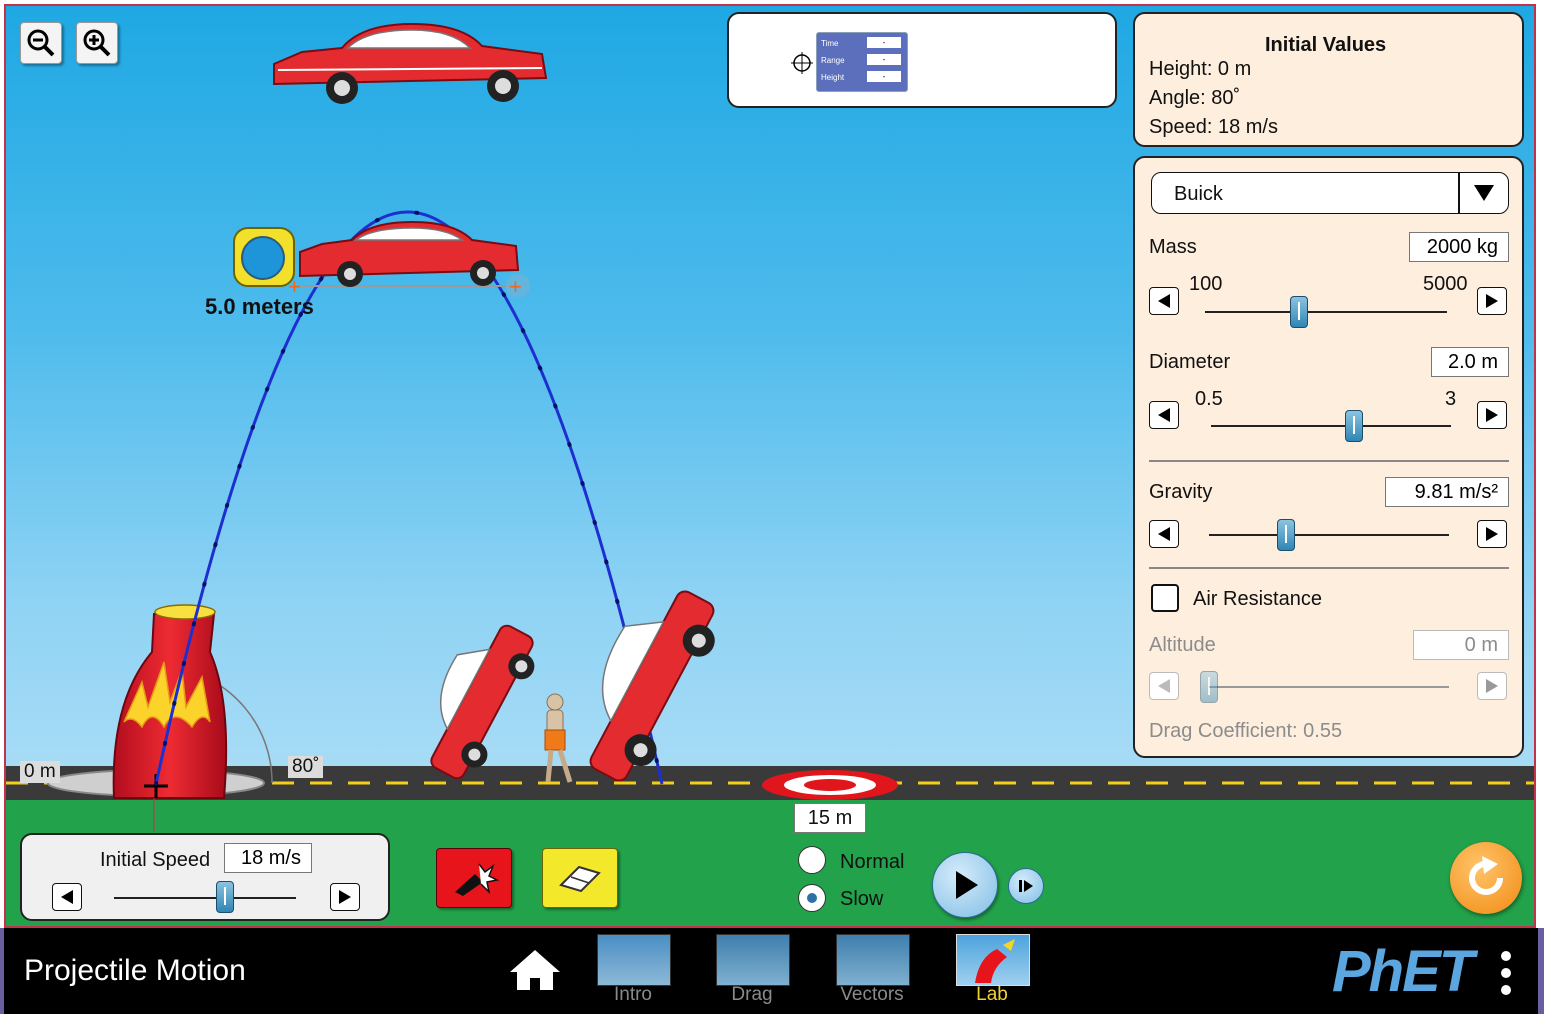 Image resolution: width=1544 pixels, height=1014 pixels. I want to click on target-distance-label: 15 m, so click(830, 818).